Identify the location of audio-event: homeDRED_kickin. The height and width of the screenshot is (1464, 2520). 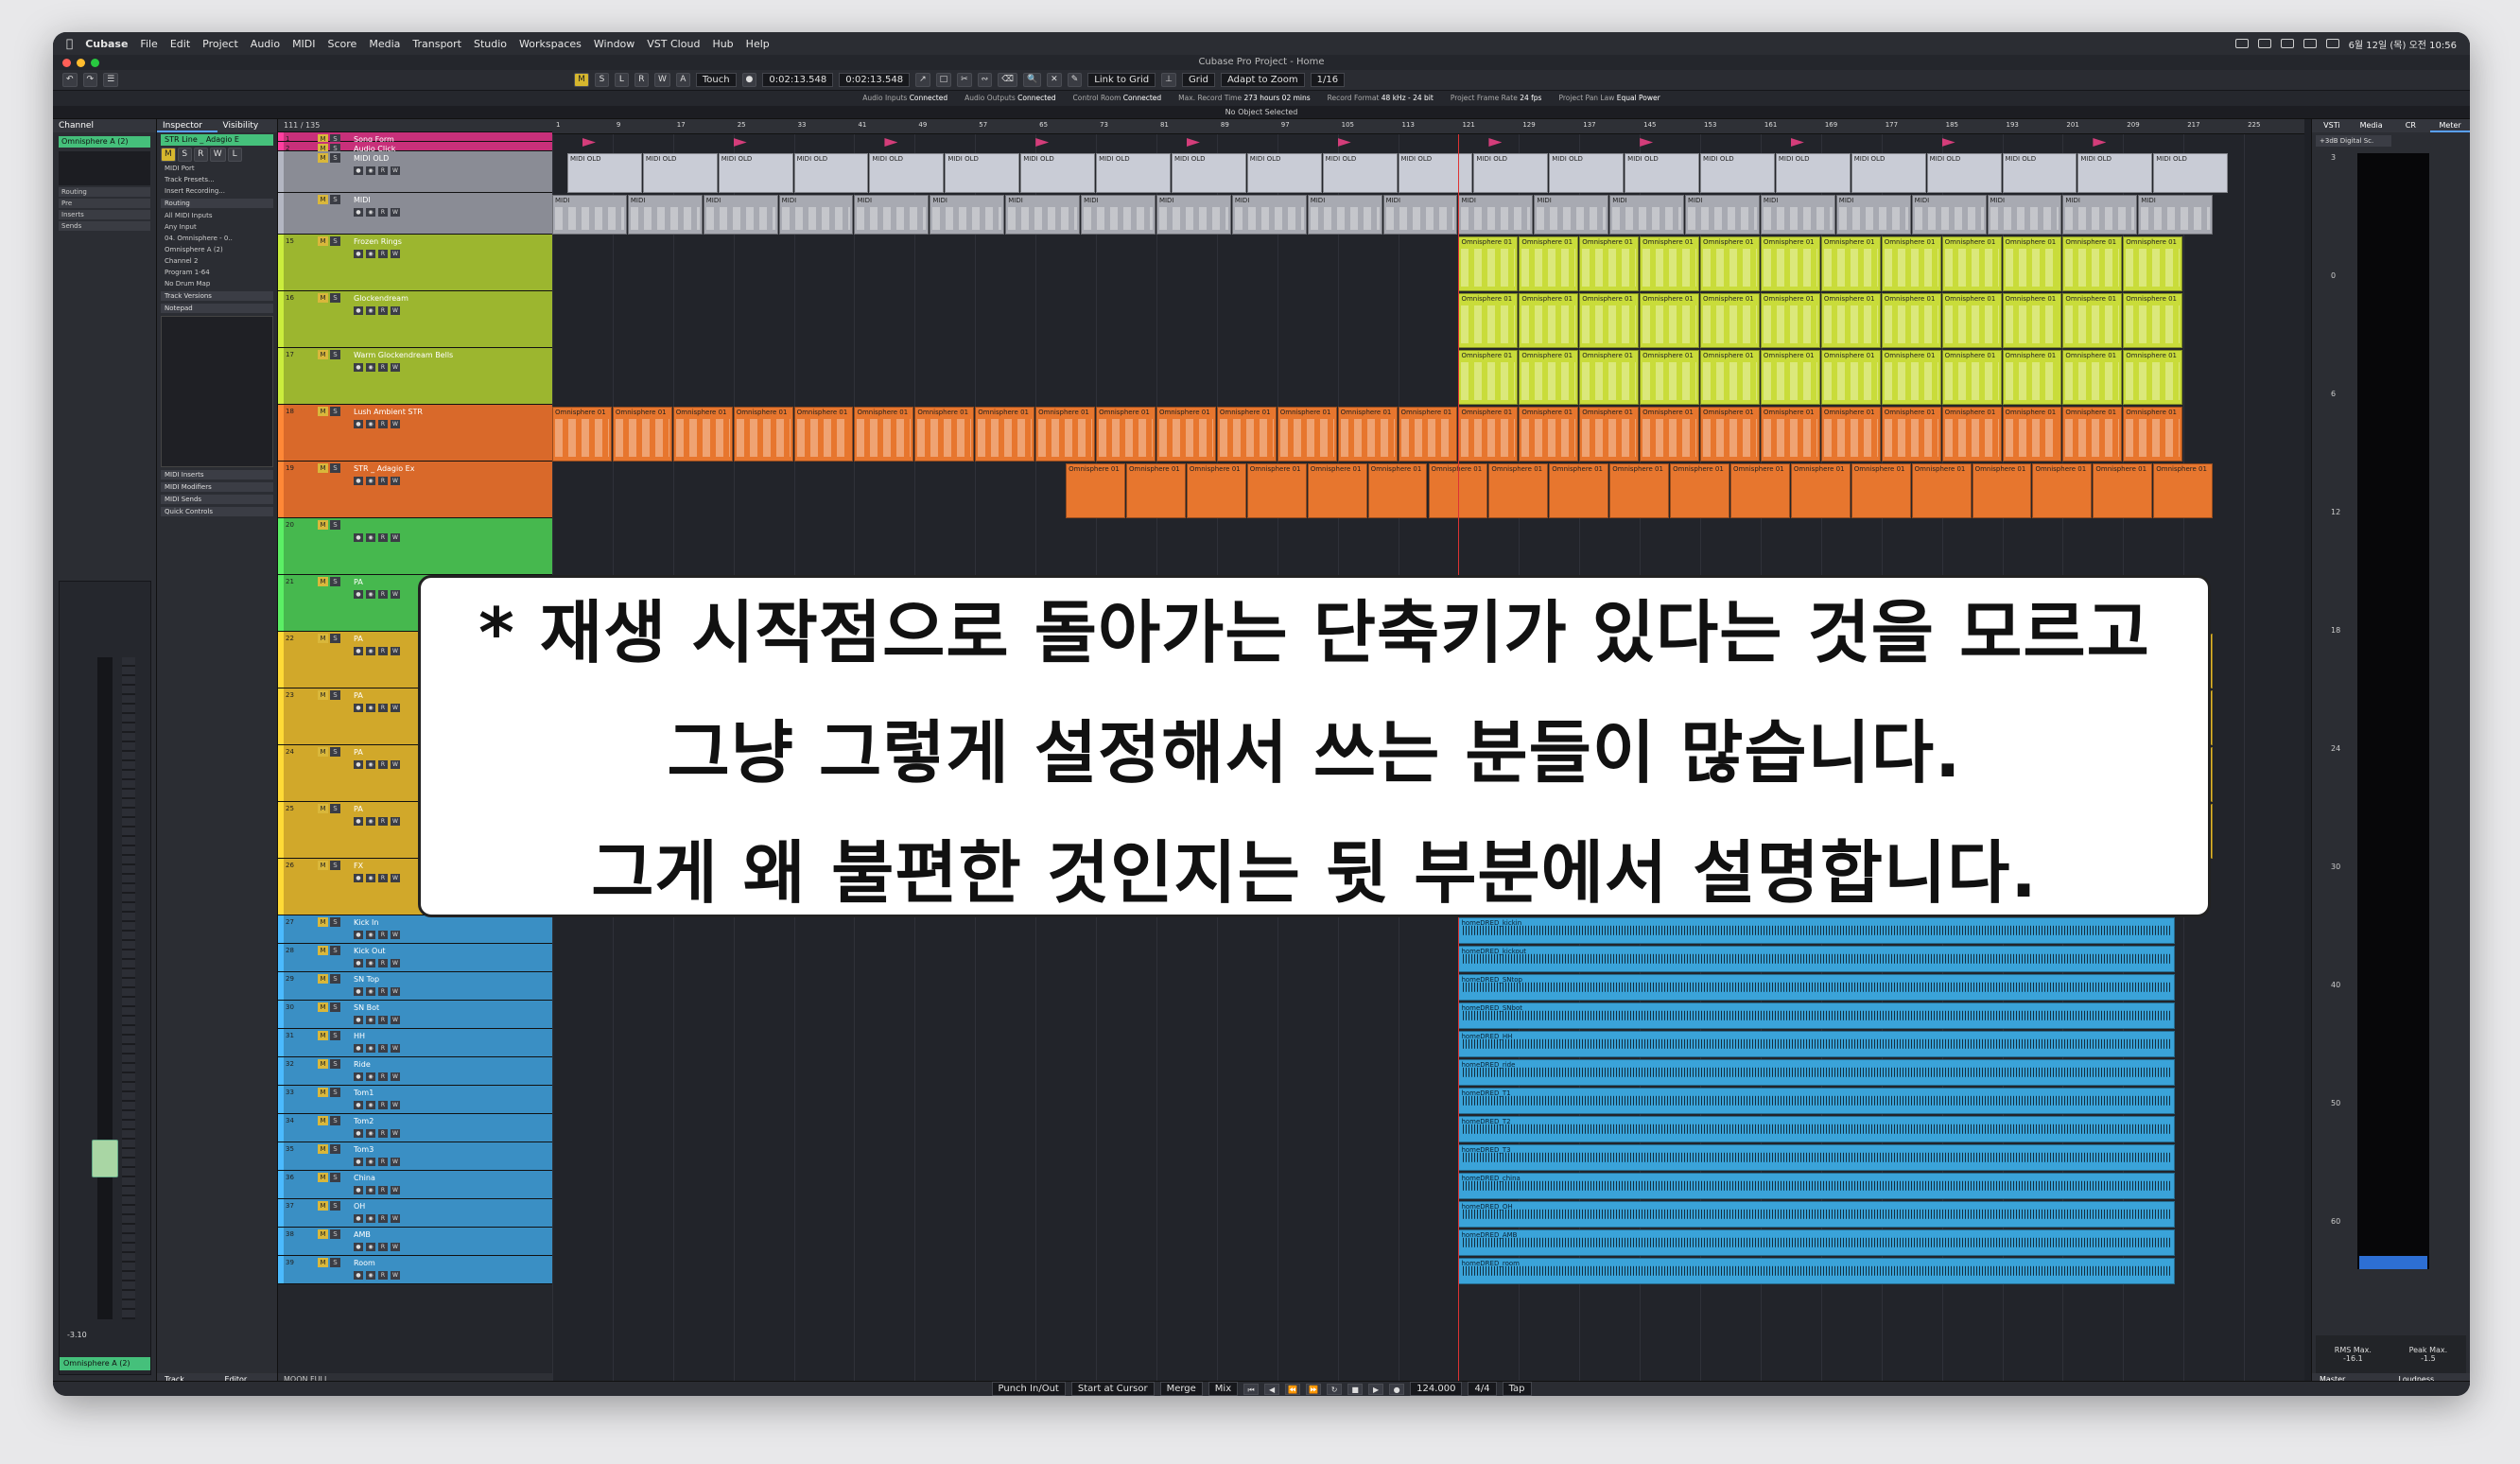
(1817, 930).